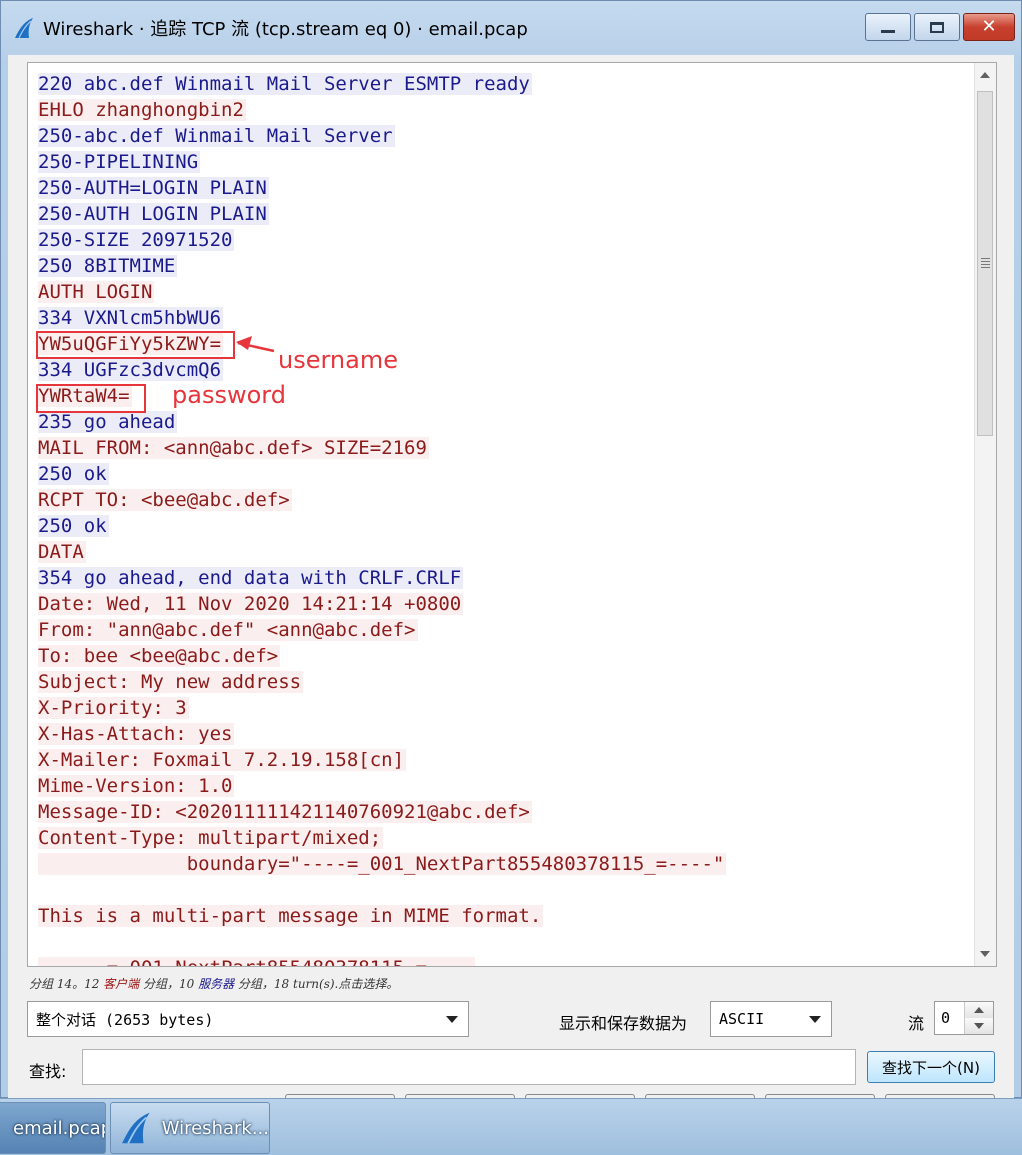 This screenshot has height=1155, width=1022. What do you see at coordinates (136, 240) in the screenshot?
I see `stream-line-text: 250-SIZE 20971520` at bounding box center [136, 240].